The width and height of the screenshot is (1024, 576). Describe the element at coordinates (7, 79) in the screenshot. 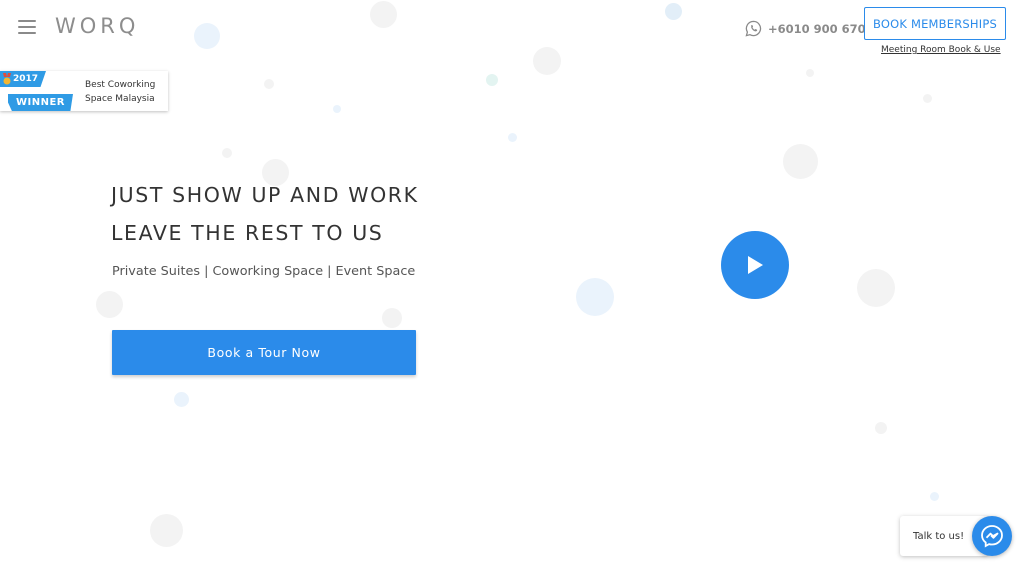

I see `medal-icon` at that location.